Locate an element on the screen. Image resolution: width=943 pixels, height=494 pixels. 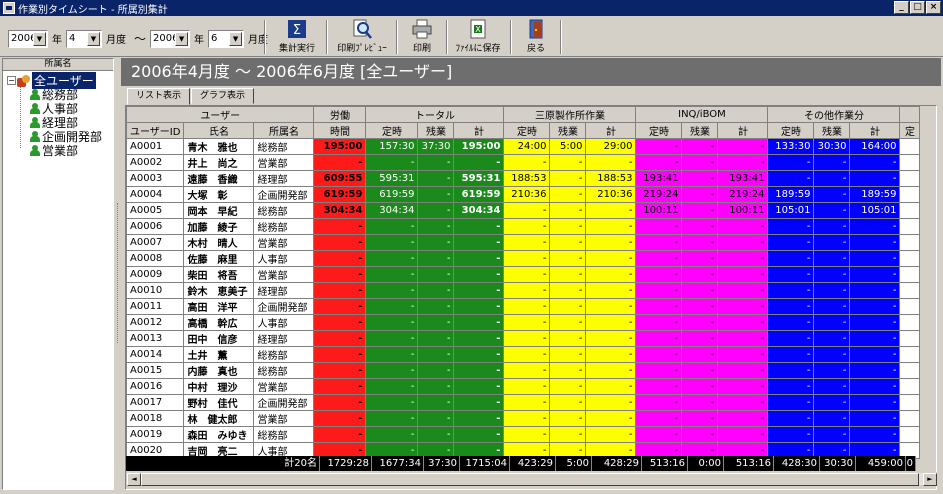
collapse-icon: − is located at coordinates (11, 80).